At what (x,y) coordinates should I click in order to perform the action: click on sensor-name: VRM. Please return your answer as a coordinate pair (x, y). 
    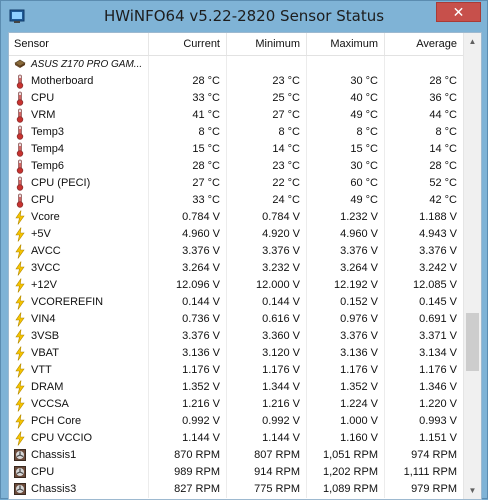
    Looking at the image, I should click on (79, 115).